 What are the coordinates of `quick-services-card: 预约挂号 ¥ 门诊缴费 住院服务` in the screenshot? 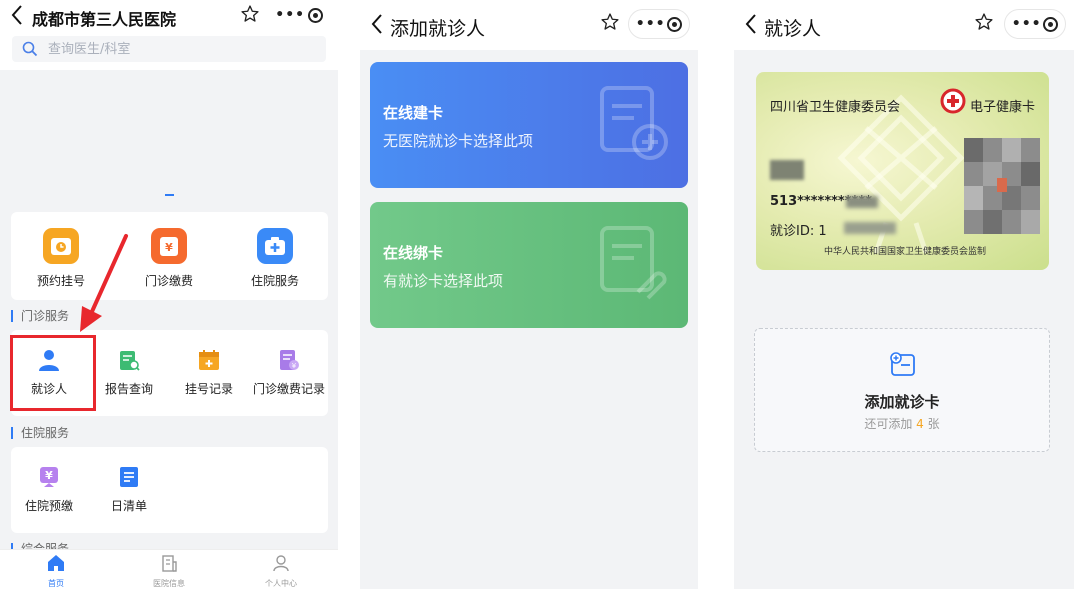 It's located at (169, 256).